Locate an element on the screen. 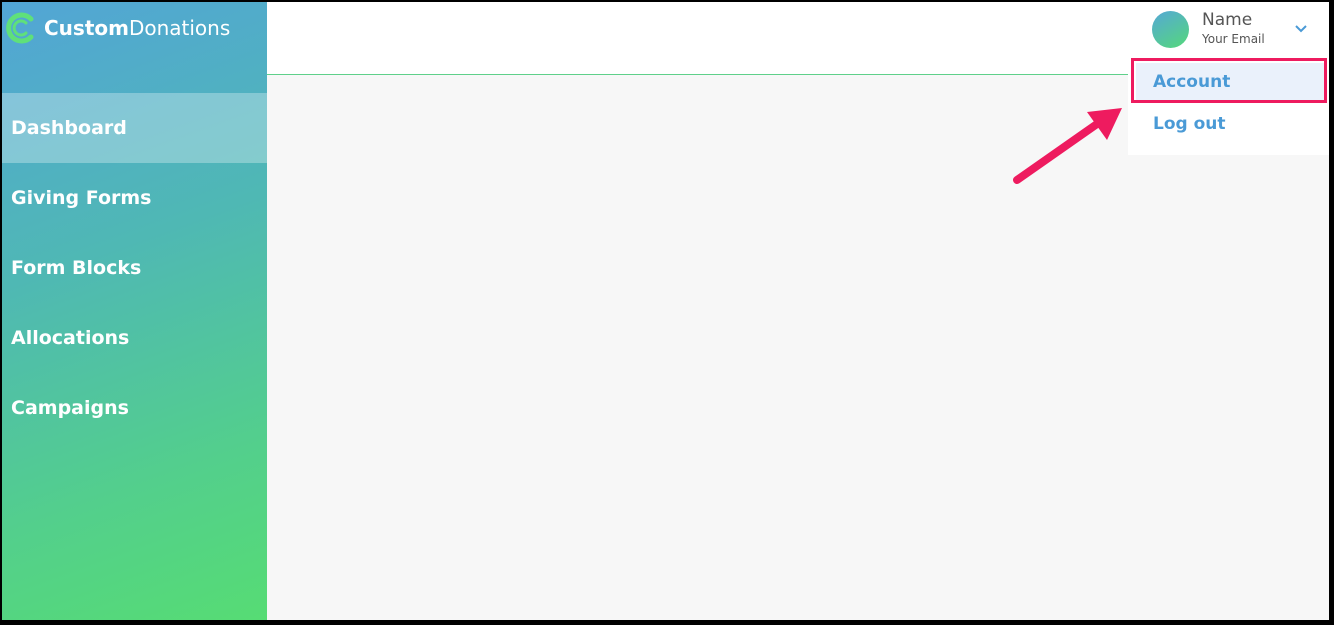  annotation-arrow-icon is located at coordinates (1067, 146).